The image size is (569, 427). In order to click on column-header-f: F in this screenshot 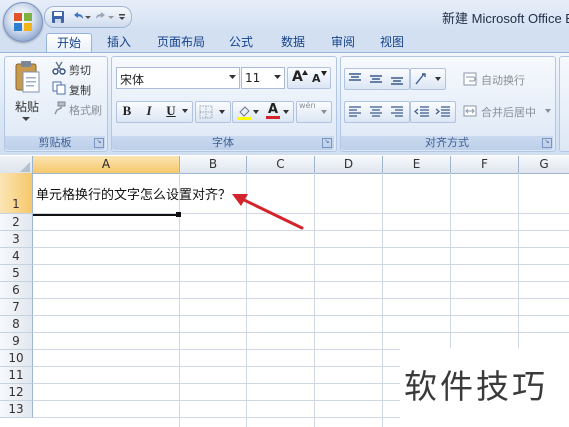, I will do `click(485, 165)`.